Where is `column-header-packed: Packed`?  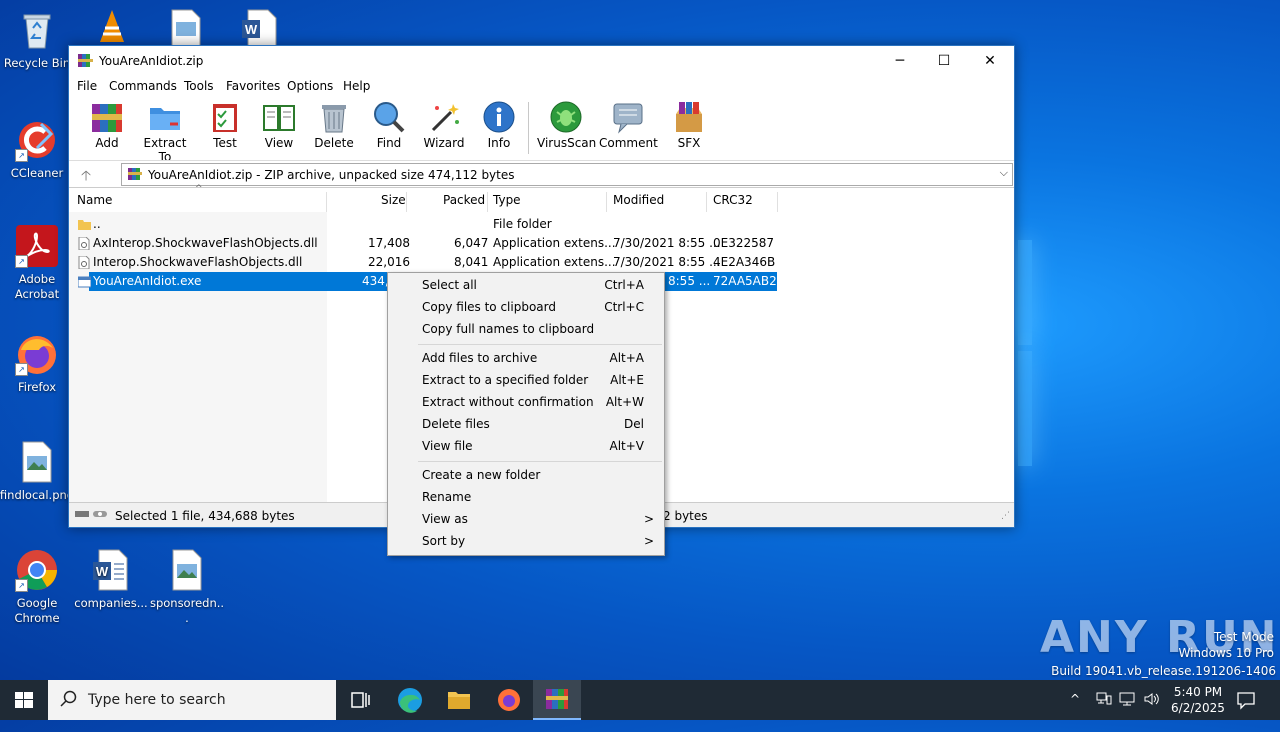
column-header-packed: Packed is located at coordinates (464, 200).